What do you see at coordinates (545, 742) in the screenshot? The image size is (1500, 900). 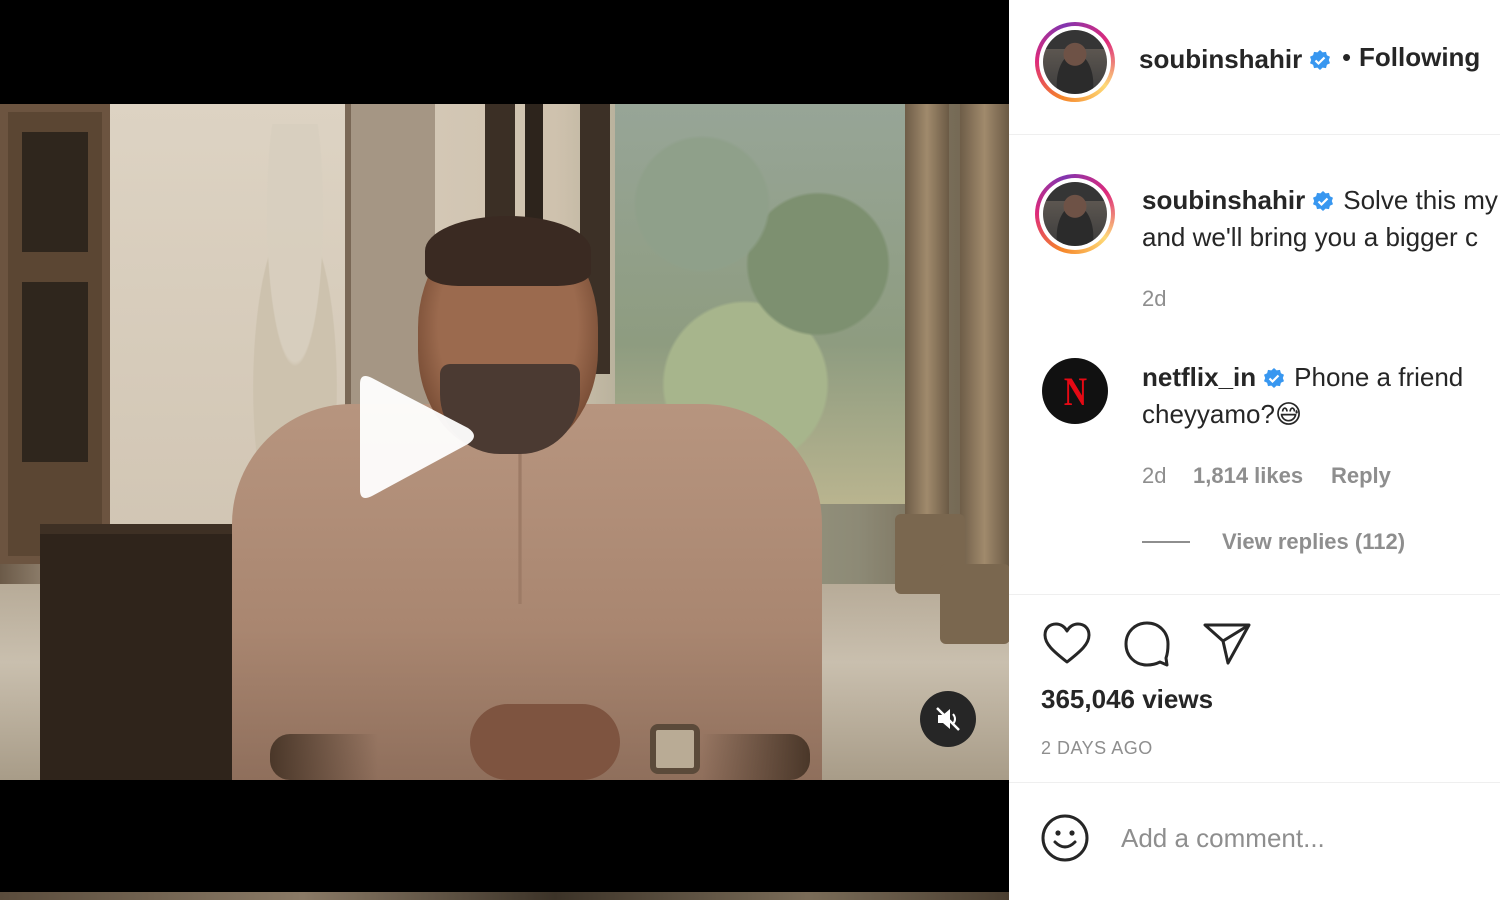 I see `person-hands` at bounding box center [545, 742].